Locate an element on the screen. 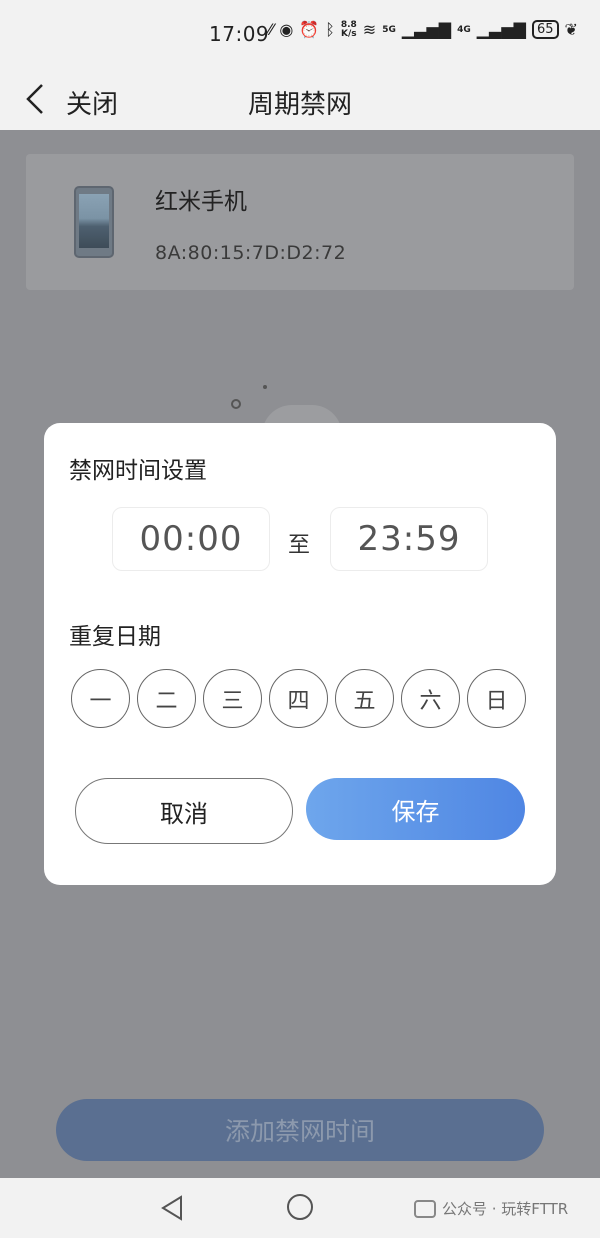 The width and height of the screenshot is (600, 1238). watermark: 公众号 · 玩转FTTR is located at coordinates (491, 1208).